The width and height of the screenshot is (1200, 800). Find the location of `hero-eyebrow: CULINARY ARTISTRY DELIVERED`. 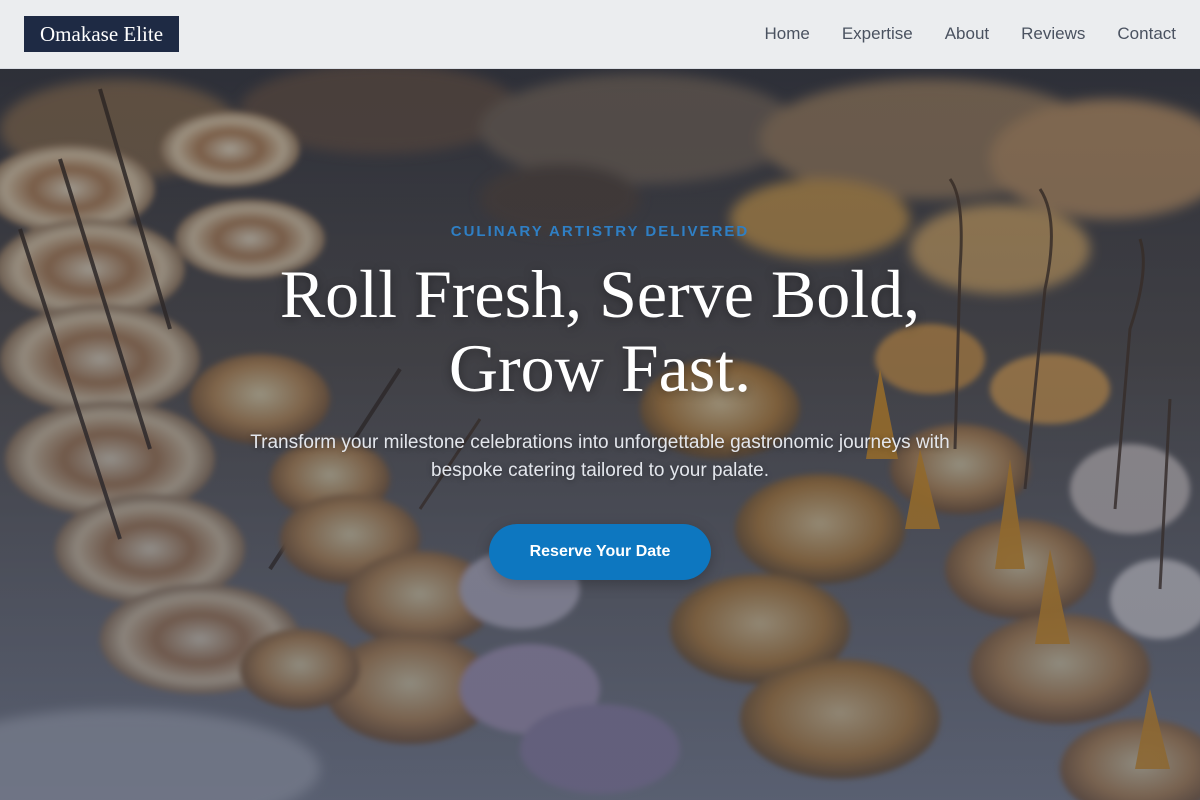

hero-eyebrow: CULINARY ARTISTRY DELIVERED is located at coordinates (600, 231).